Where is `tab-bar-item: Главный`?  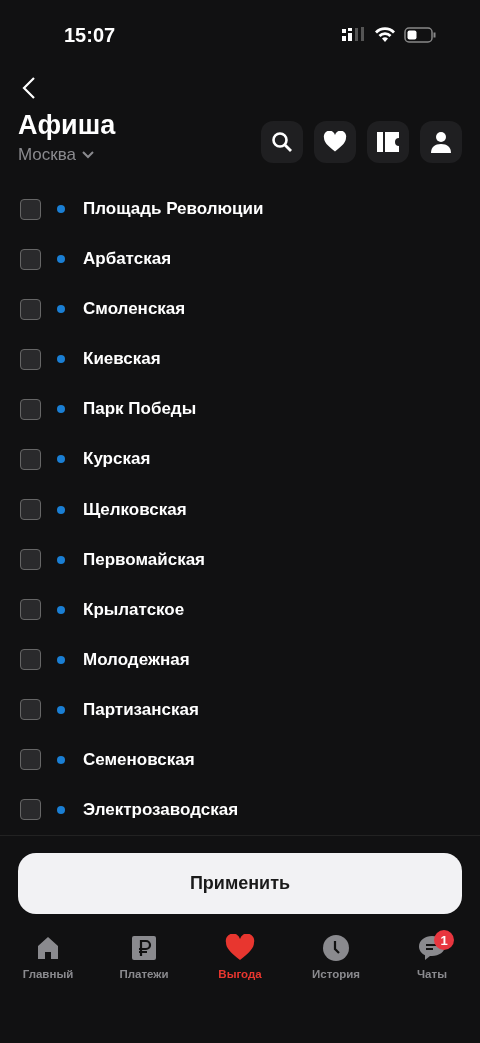 tab-bar-item: Главный is located at coordinates (48, 957).